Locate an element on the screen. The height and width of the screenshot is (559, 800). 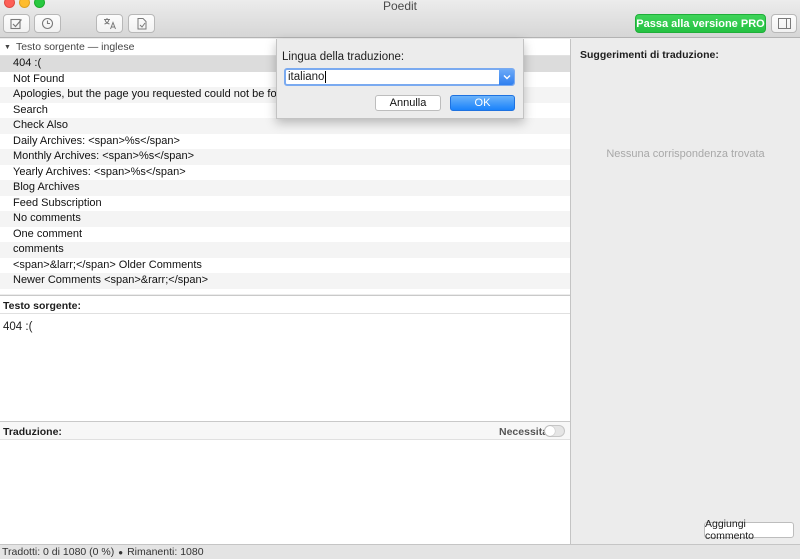
pretranslate-button is located at coordinates (141, 23).